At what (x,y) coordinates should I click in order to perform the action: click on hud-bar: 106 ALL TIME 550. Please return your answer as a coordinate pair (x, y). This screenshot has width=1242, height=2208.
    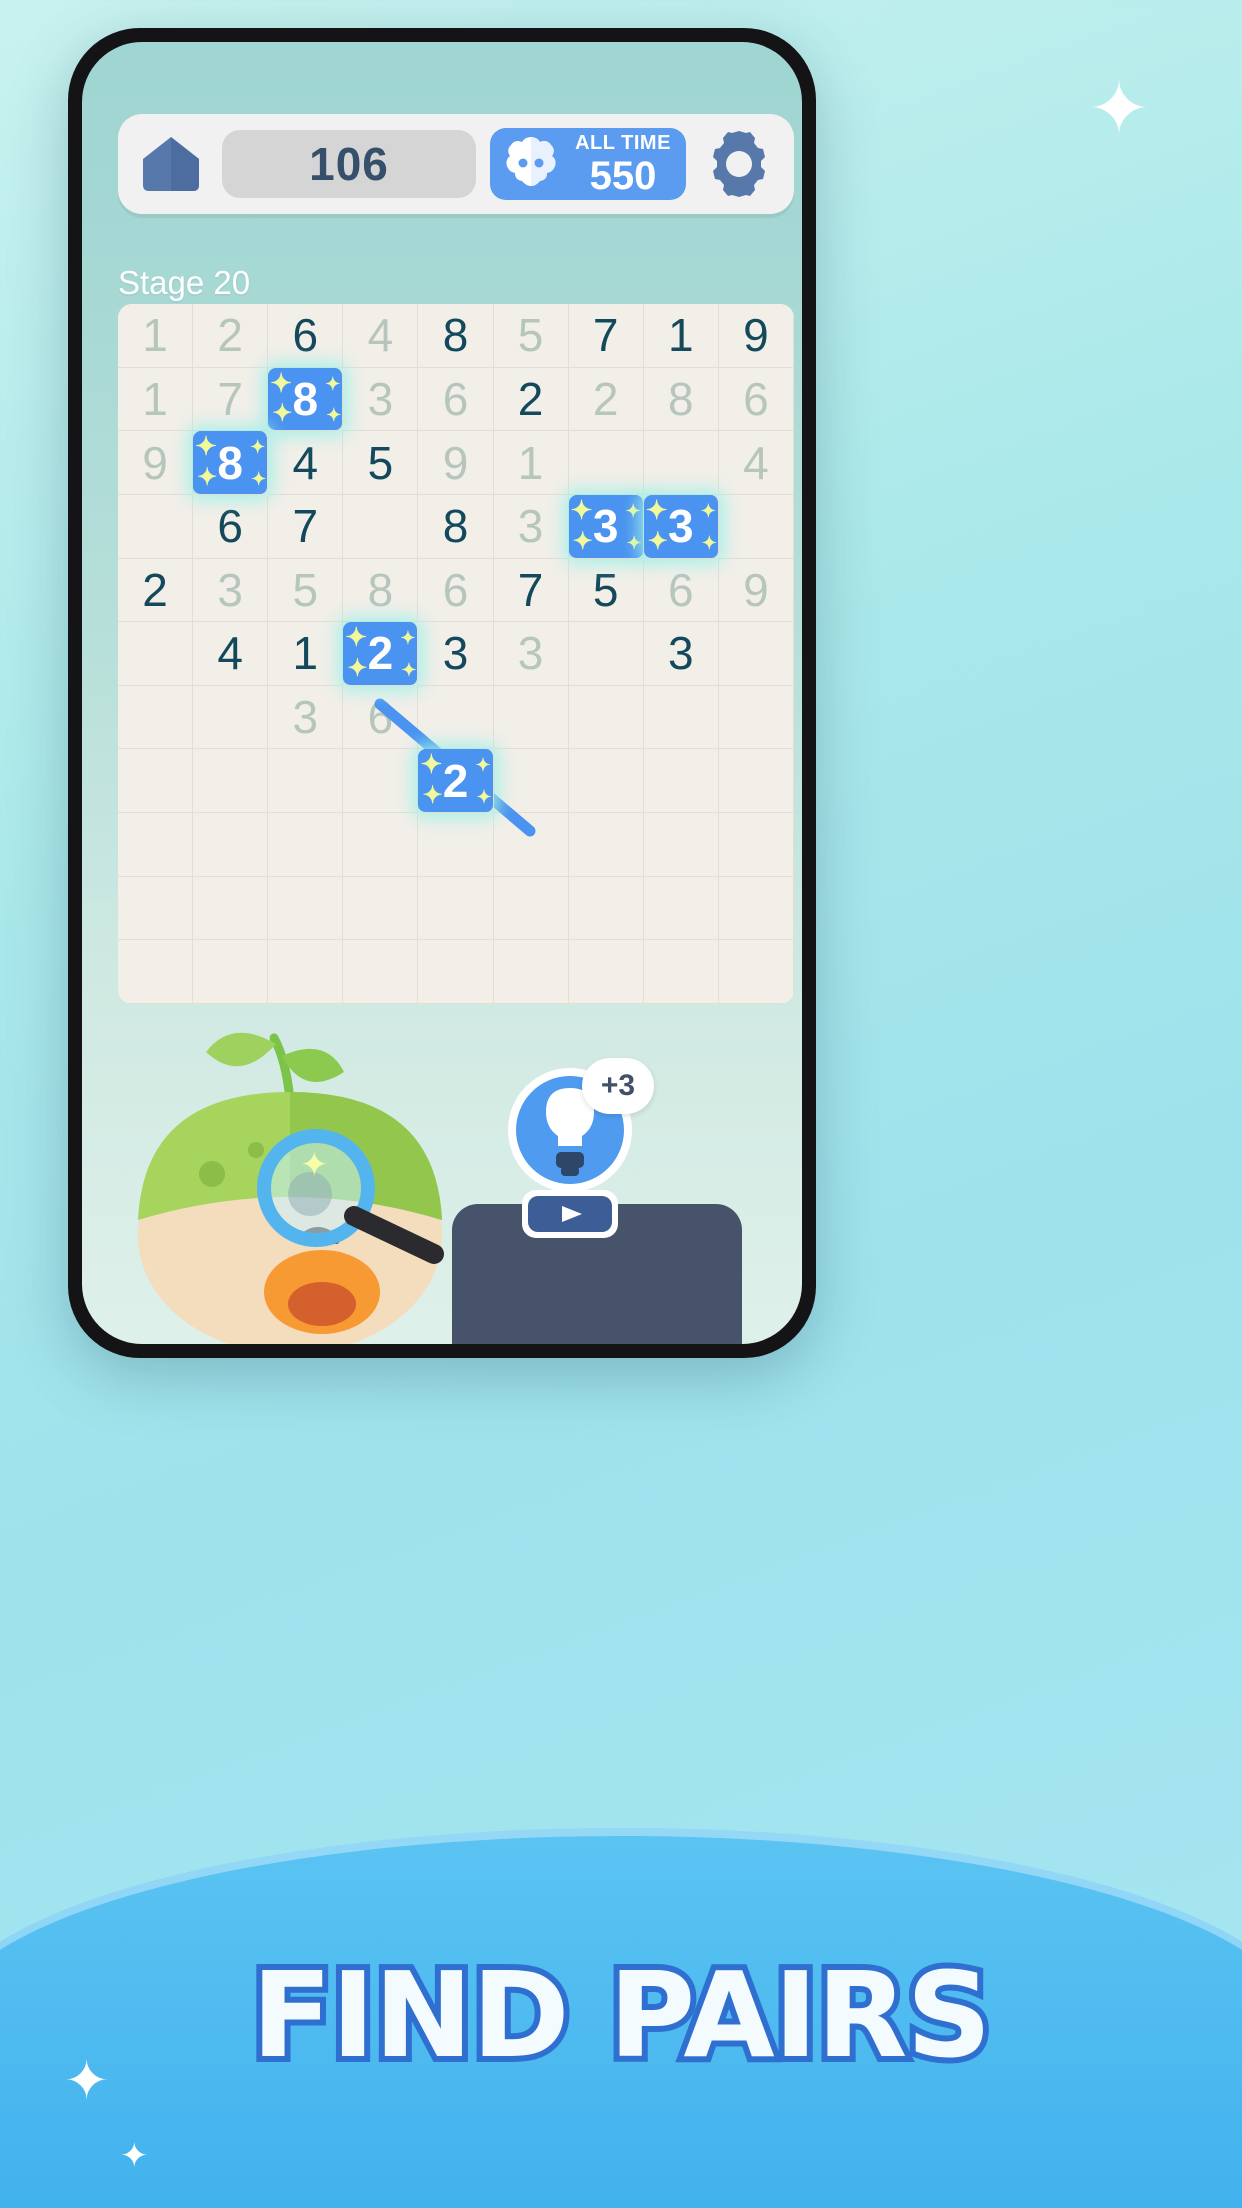
    Looking at the image, I should click on (456, 170).